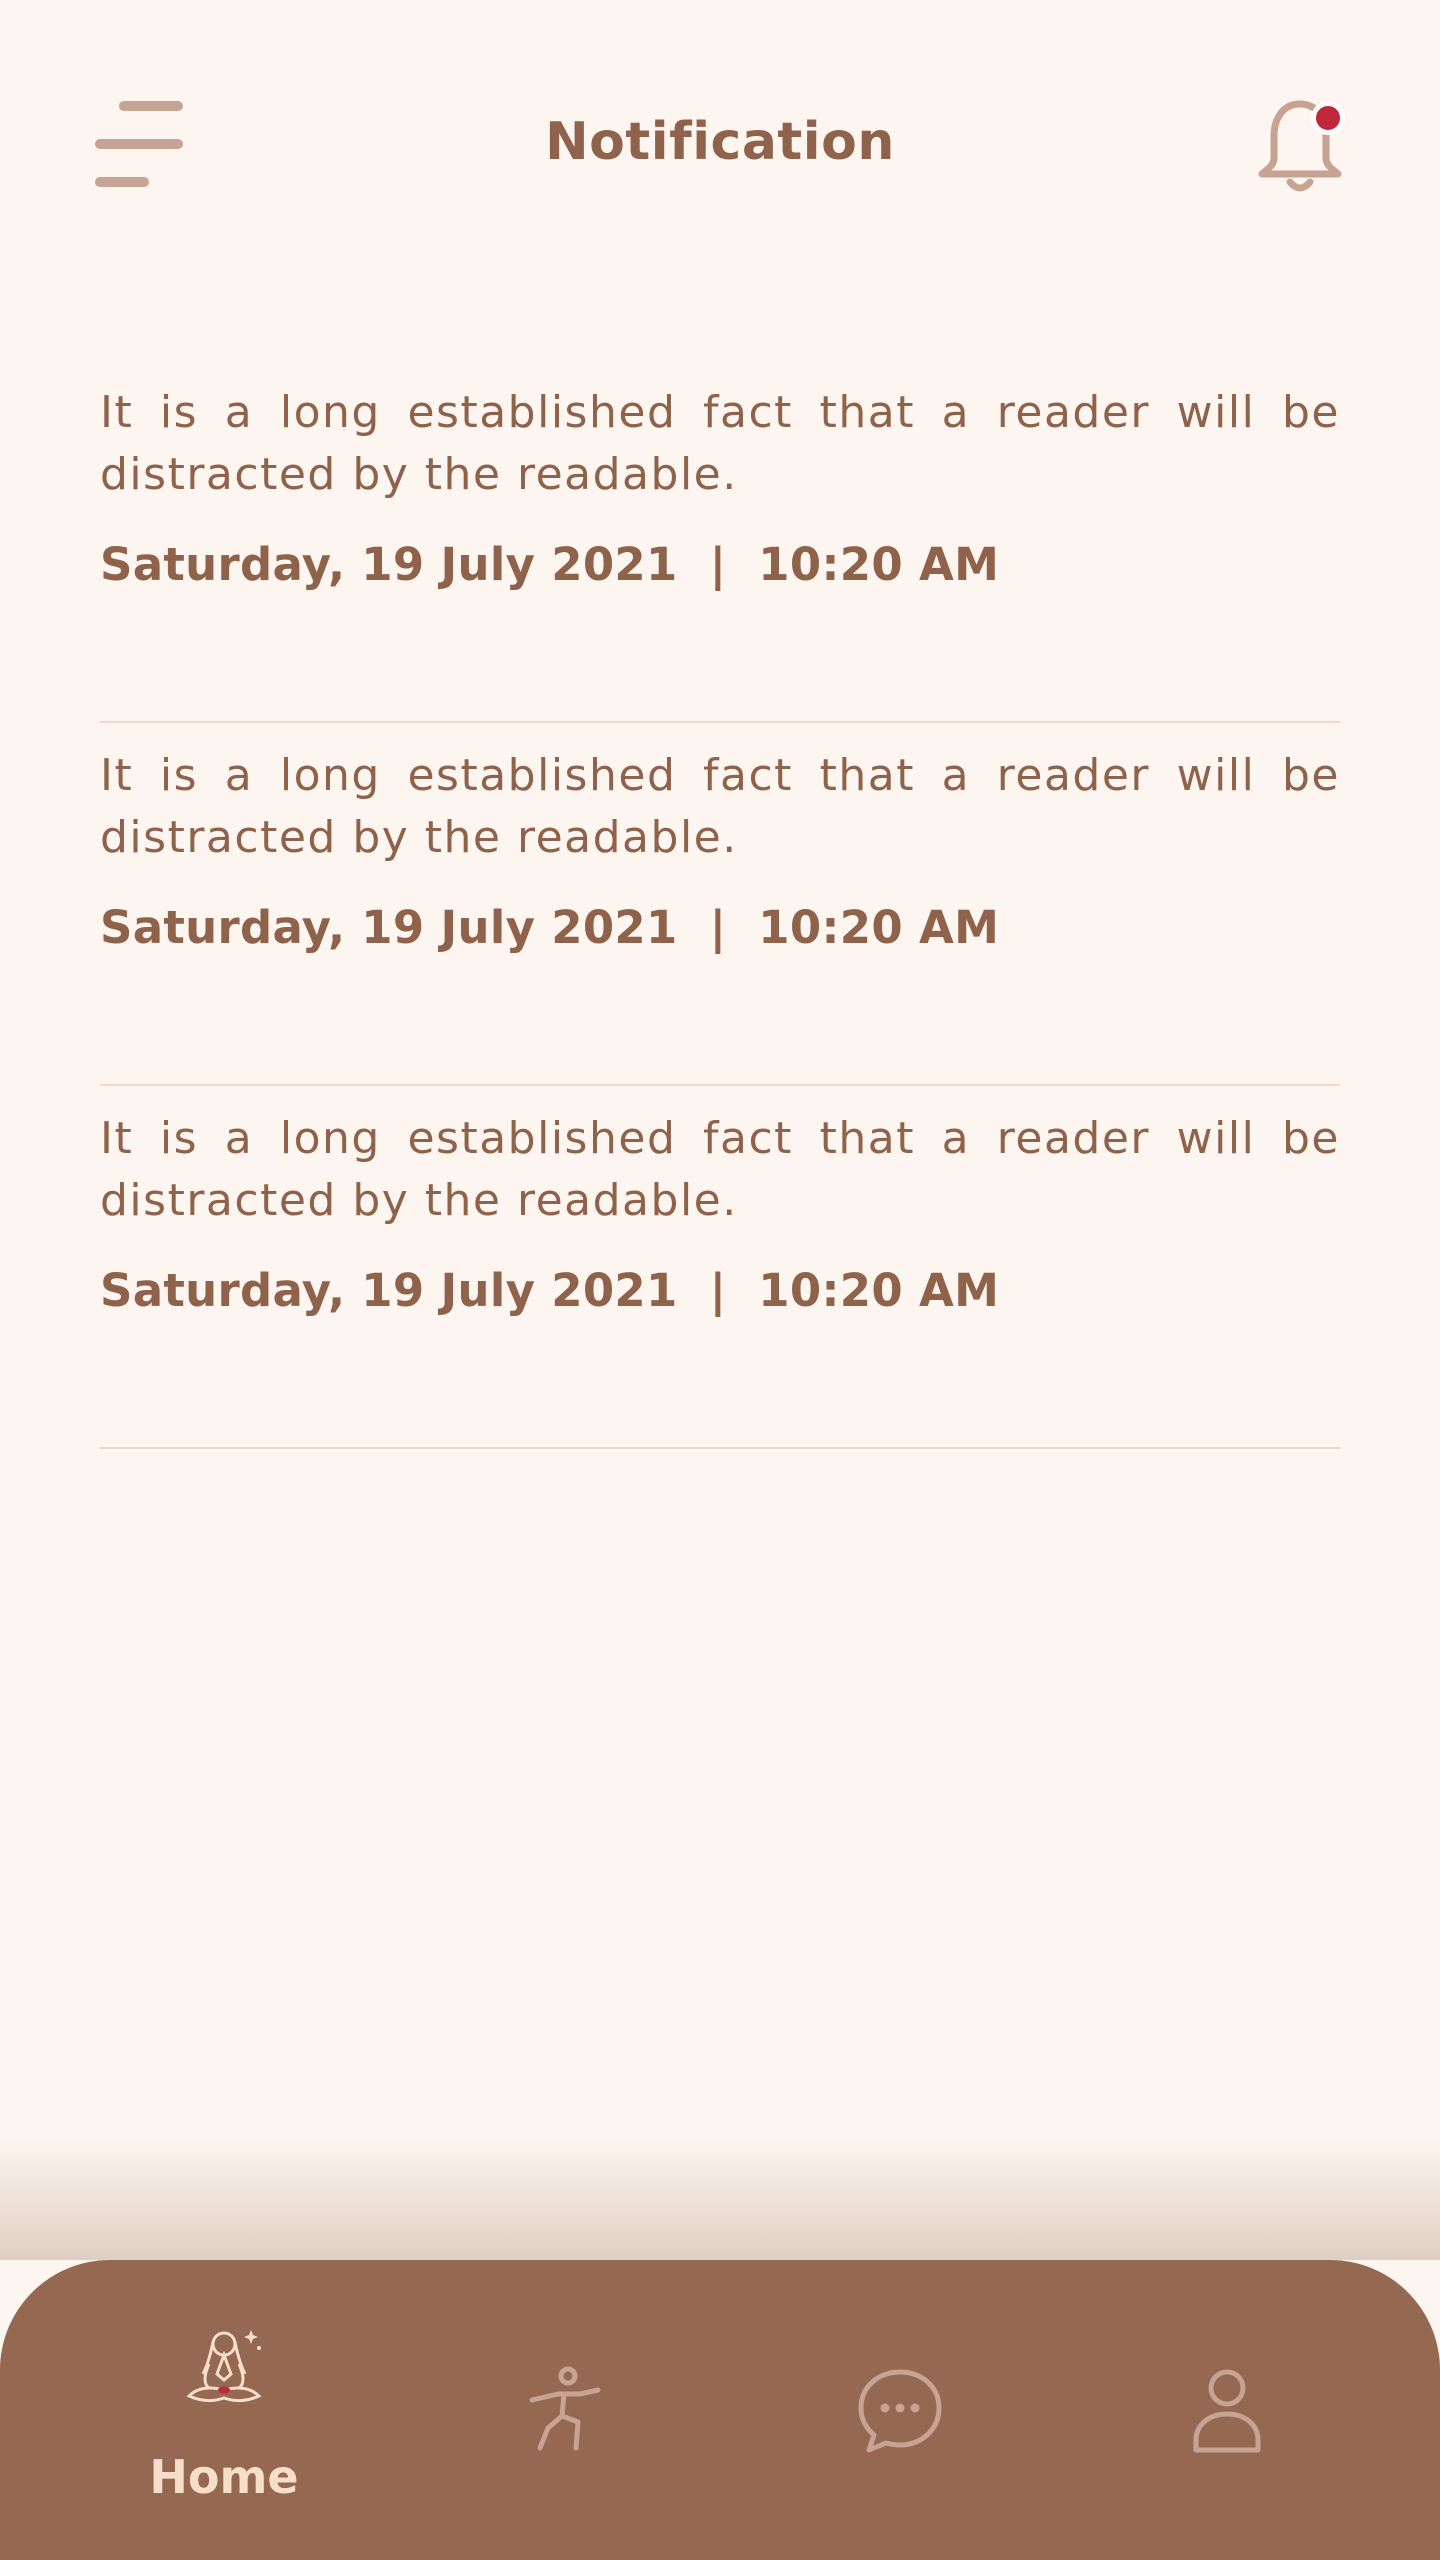  Describe the element at coordinates (720, 142) in the screenshot. I see `page-title: Notification` at that location.